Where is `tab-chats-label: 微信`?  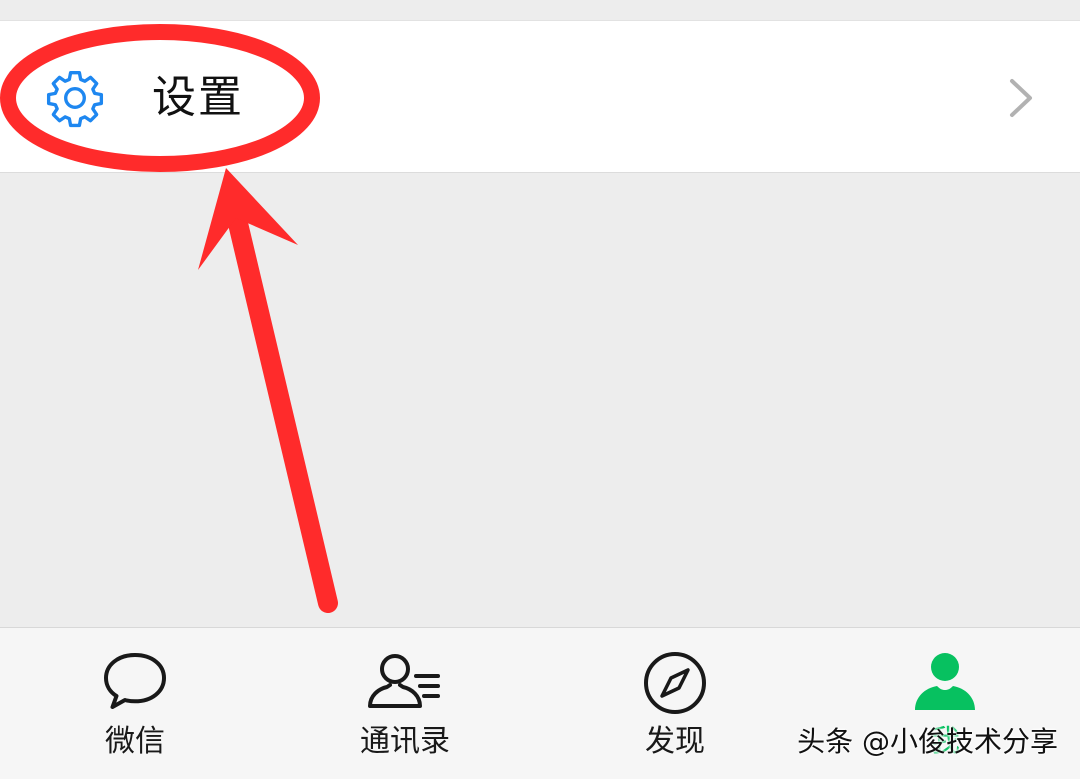
tab-chats-label: 微信 is located at coordinates (135, 741).